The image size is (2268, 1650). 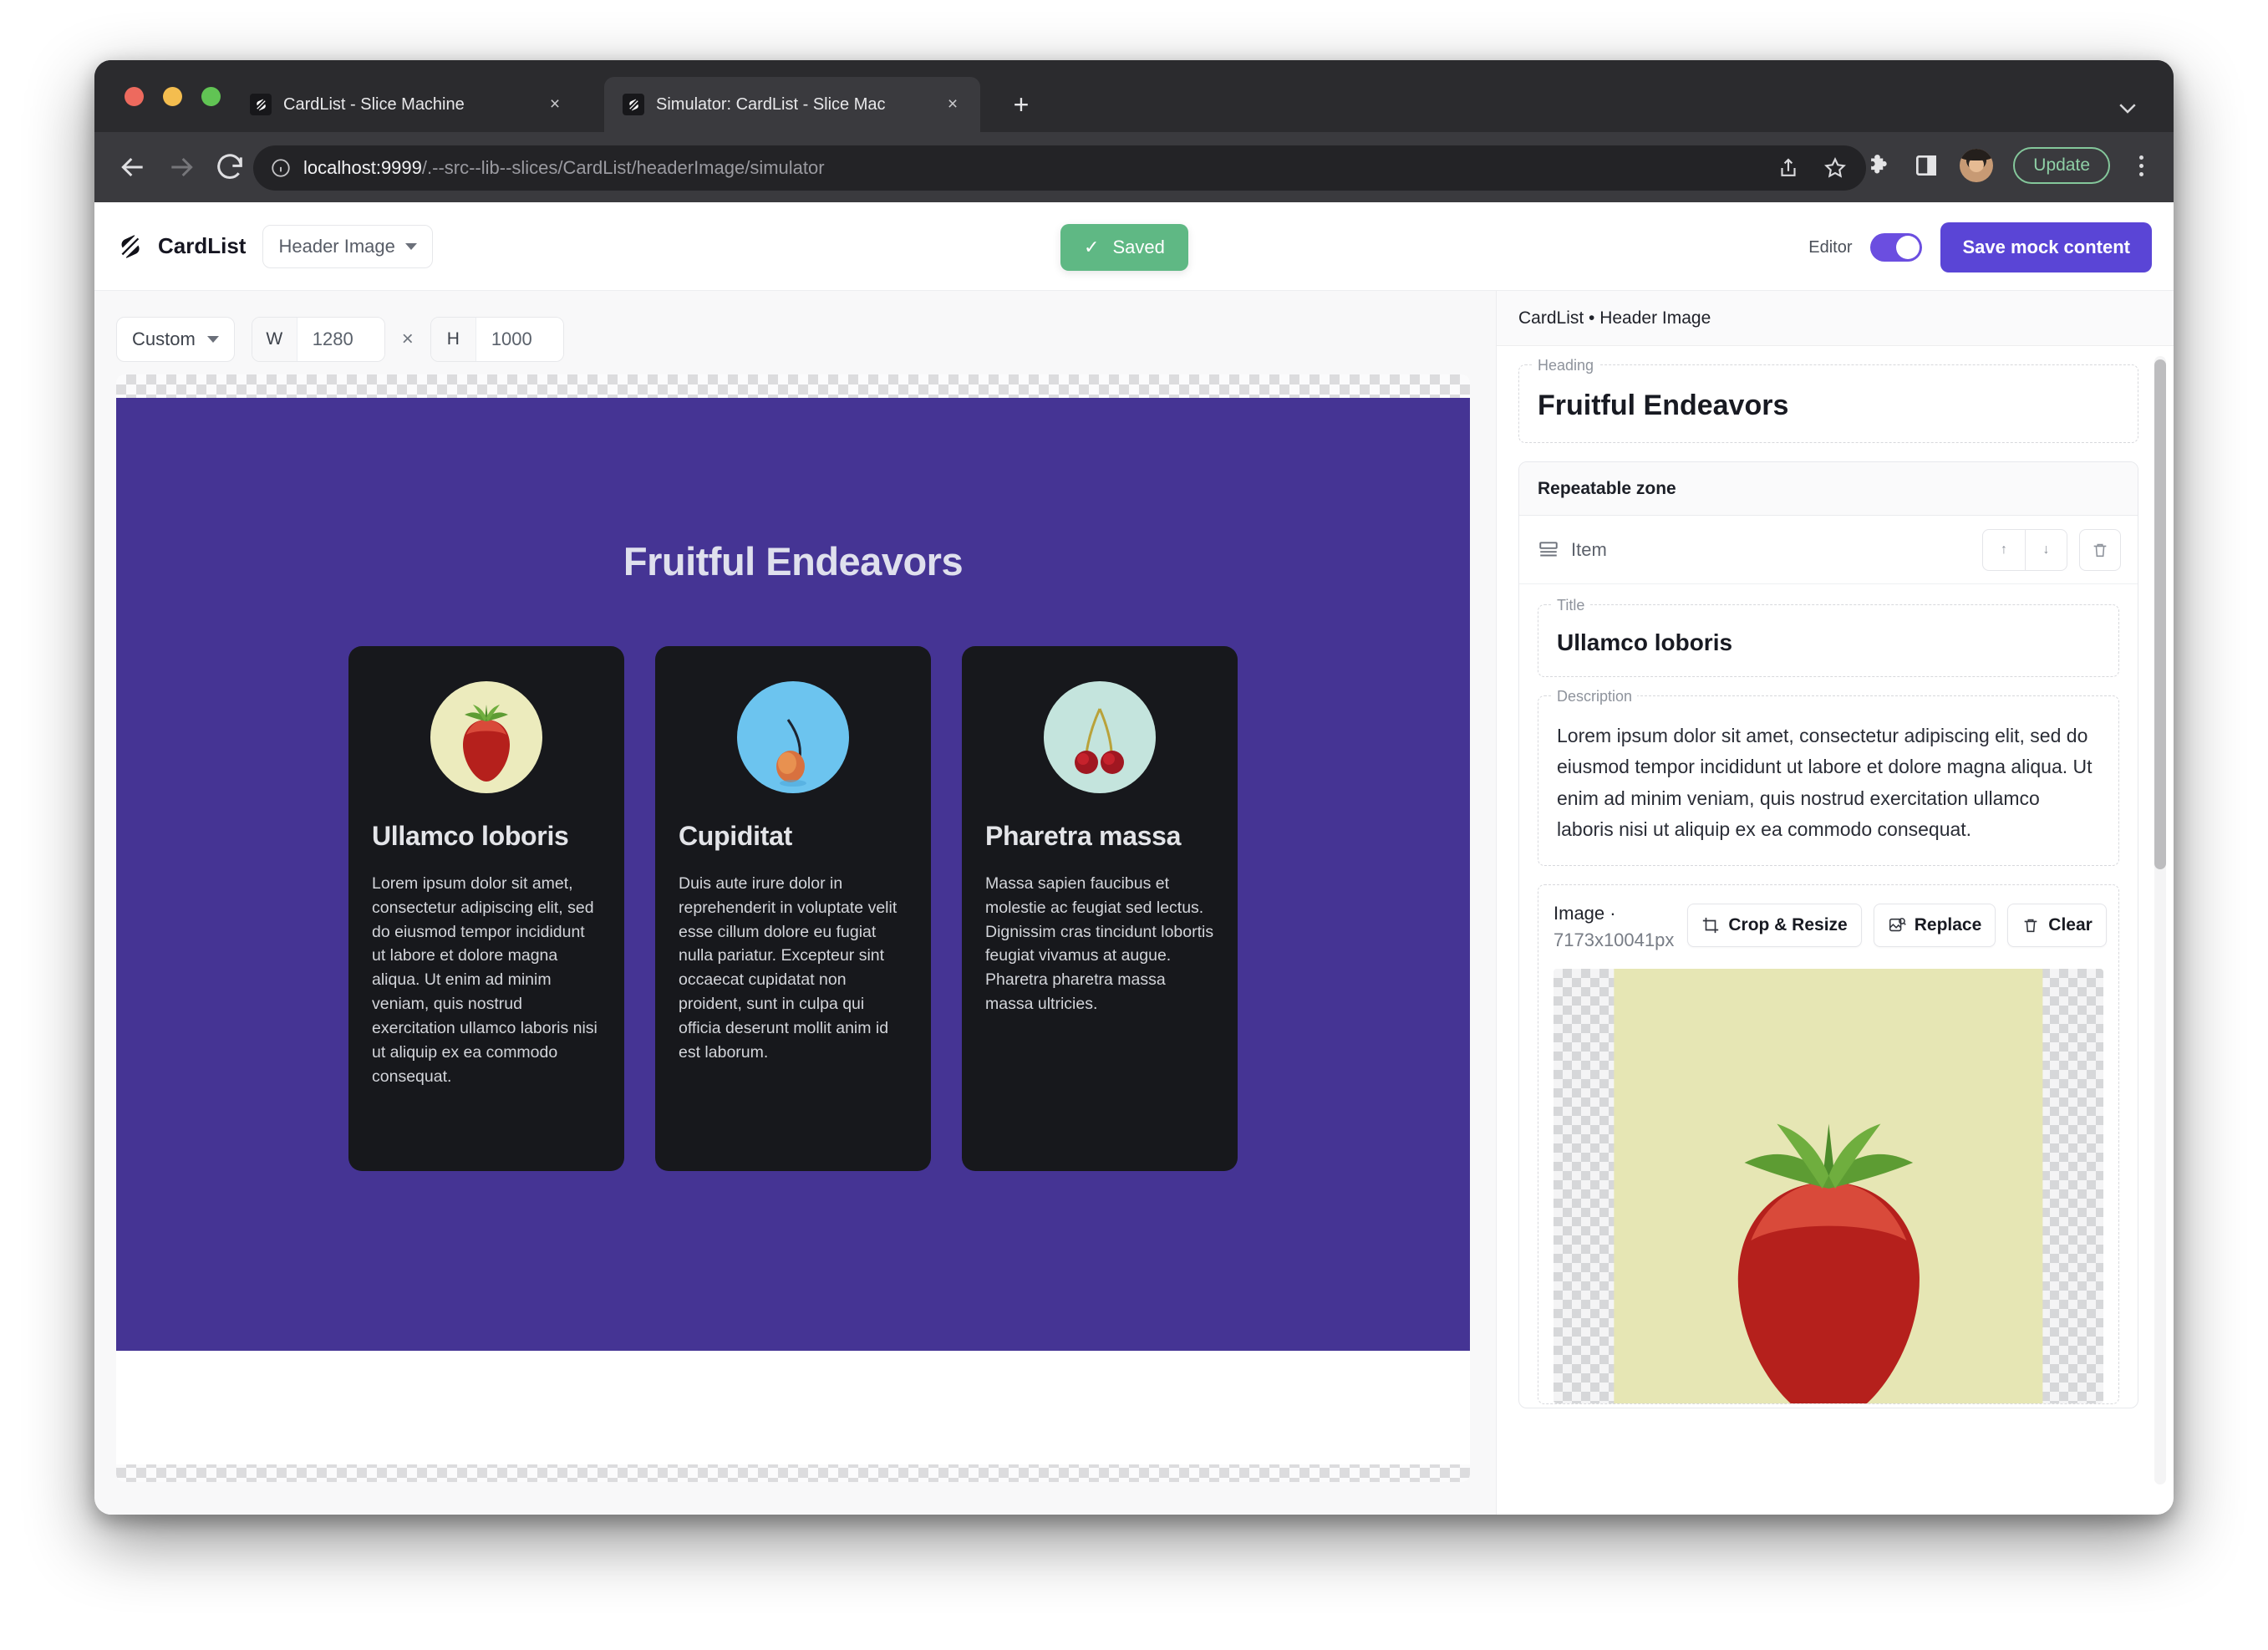 I want to click on puzzle-piece-icon, so click(x=1879, y=165).